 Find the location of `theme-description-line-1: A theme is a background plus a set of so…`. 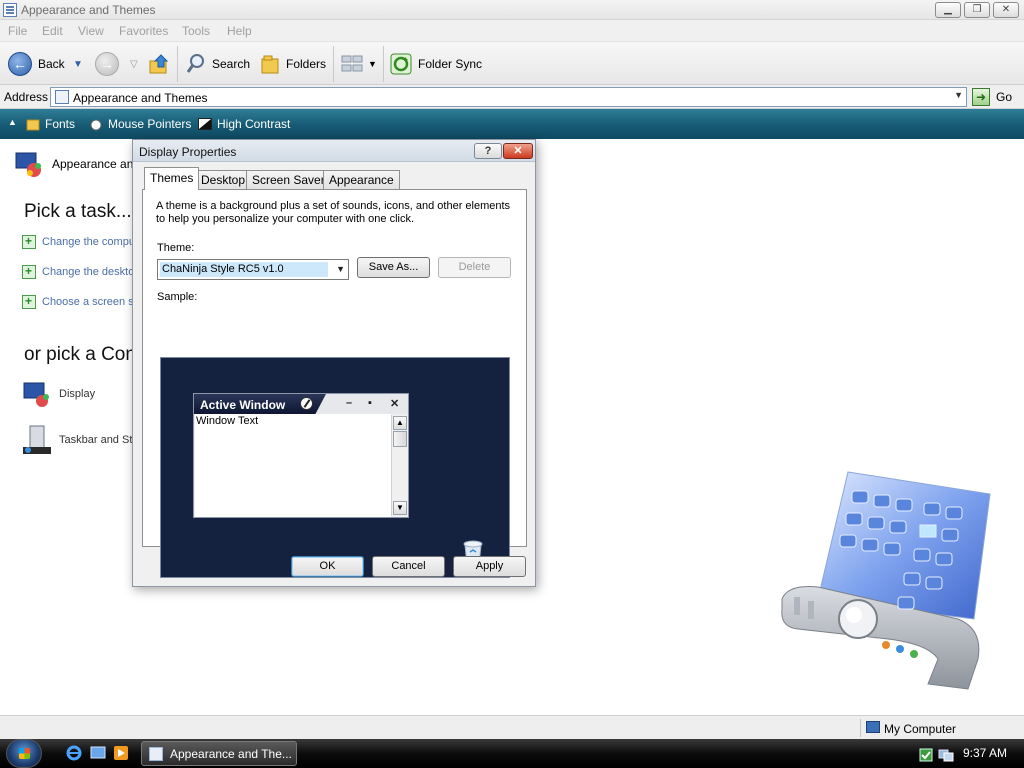

theme-description-line-1: A theme is a background plus a set of so… is located at coordinates (333, 206).